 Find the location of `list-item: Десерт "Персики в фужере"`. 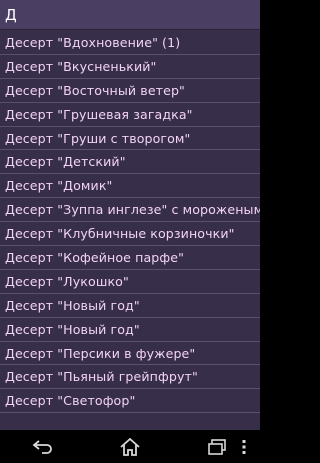

list-item: Десерт "Персики в фужере" is located at coordinates (130, 354).